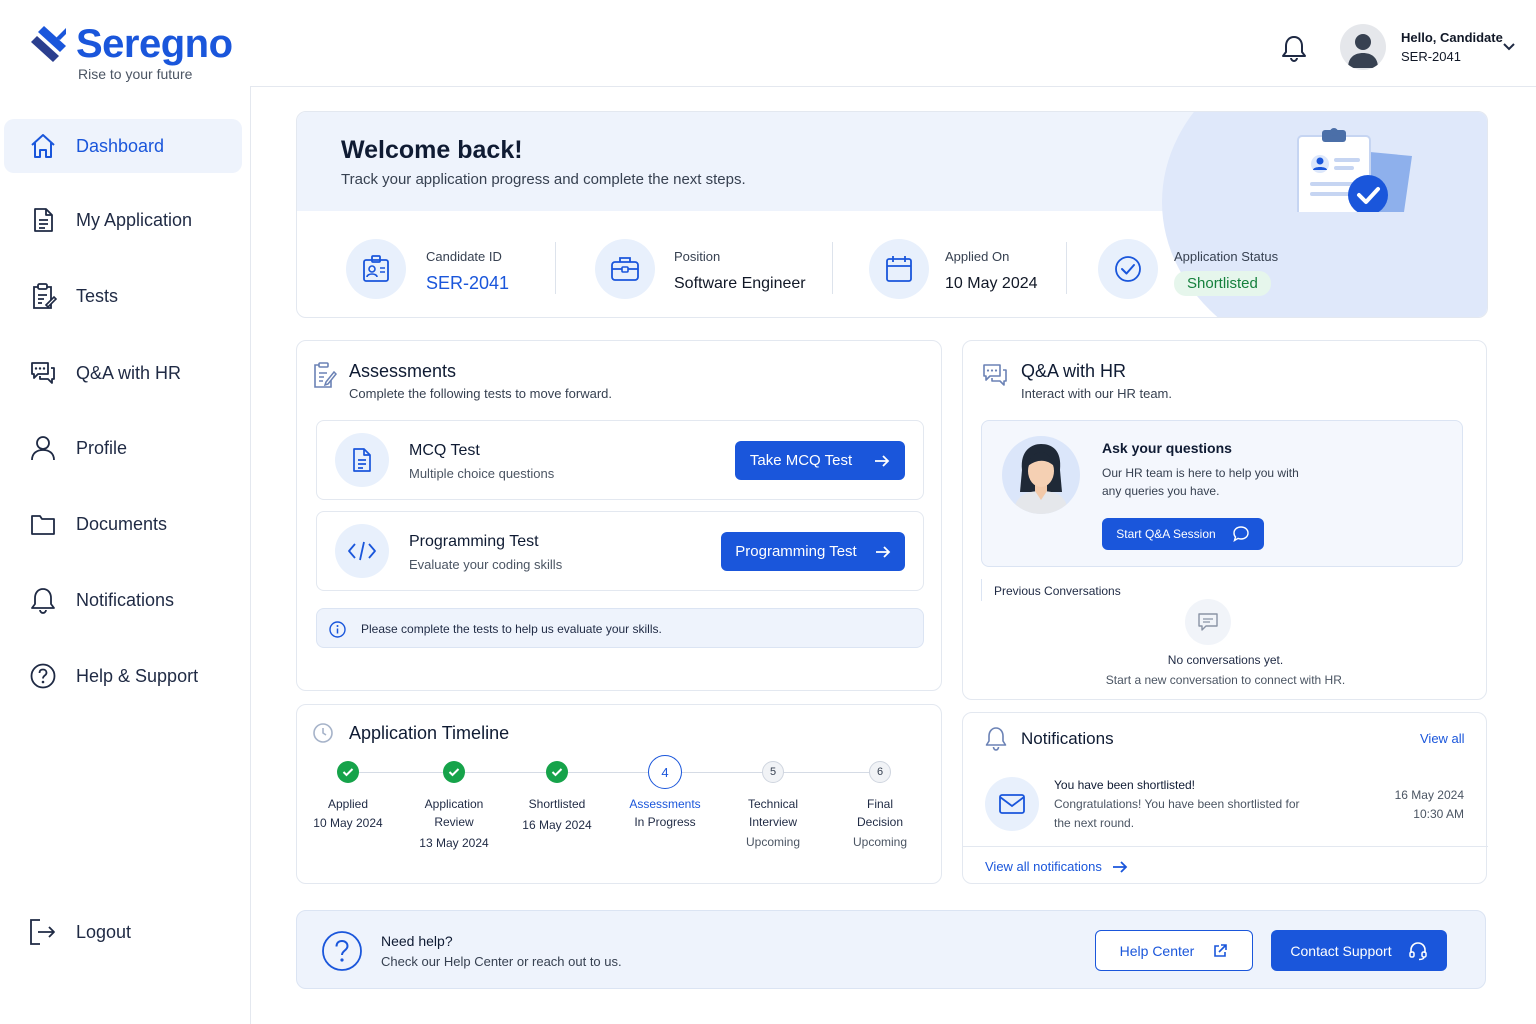 The image size is (1536, 1024). Describe the element at coordinates (125, 599) in the screenshot. I see `sidebar-item-label: Notifications` at that location.